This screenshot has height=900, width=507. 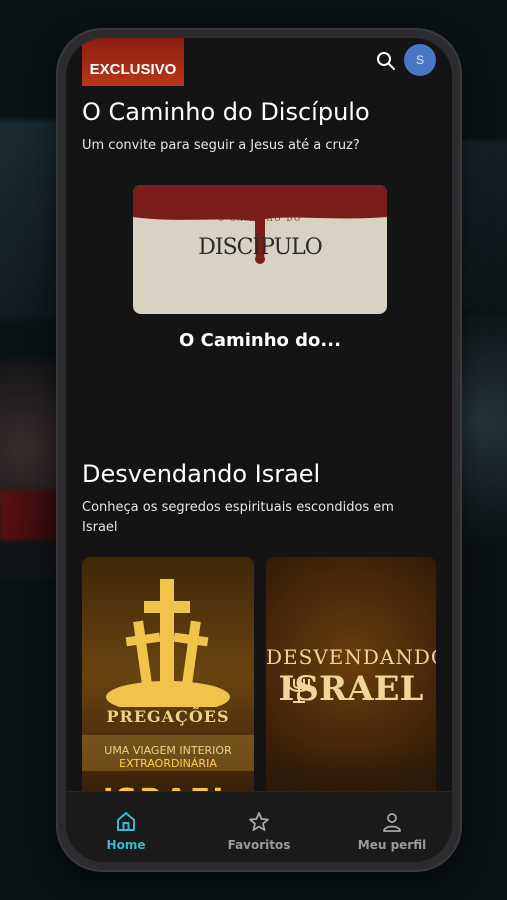 I want to click on star-icon, so click(x=259, y=821).